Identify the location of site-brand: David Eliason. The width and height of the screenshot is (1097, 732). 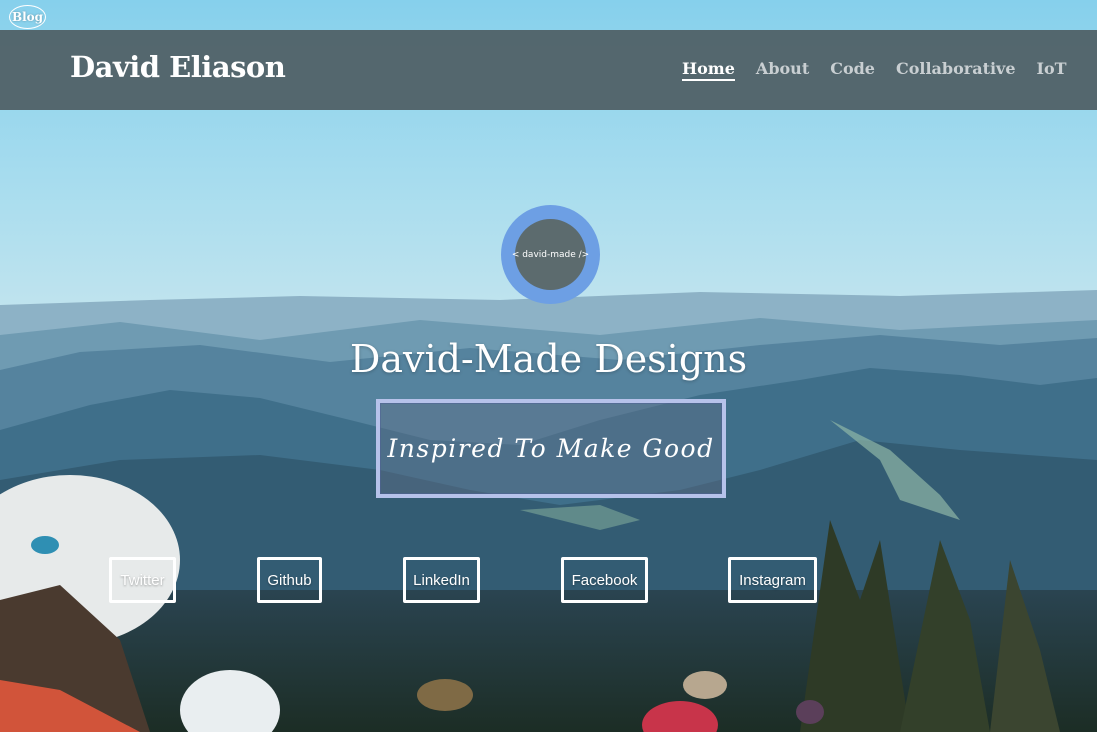
(178, 67).